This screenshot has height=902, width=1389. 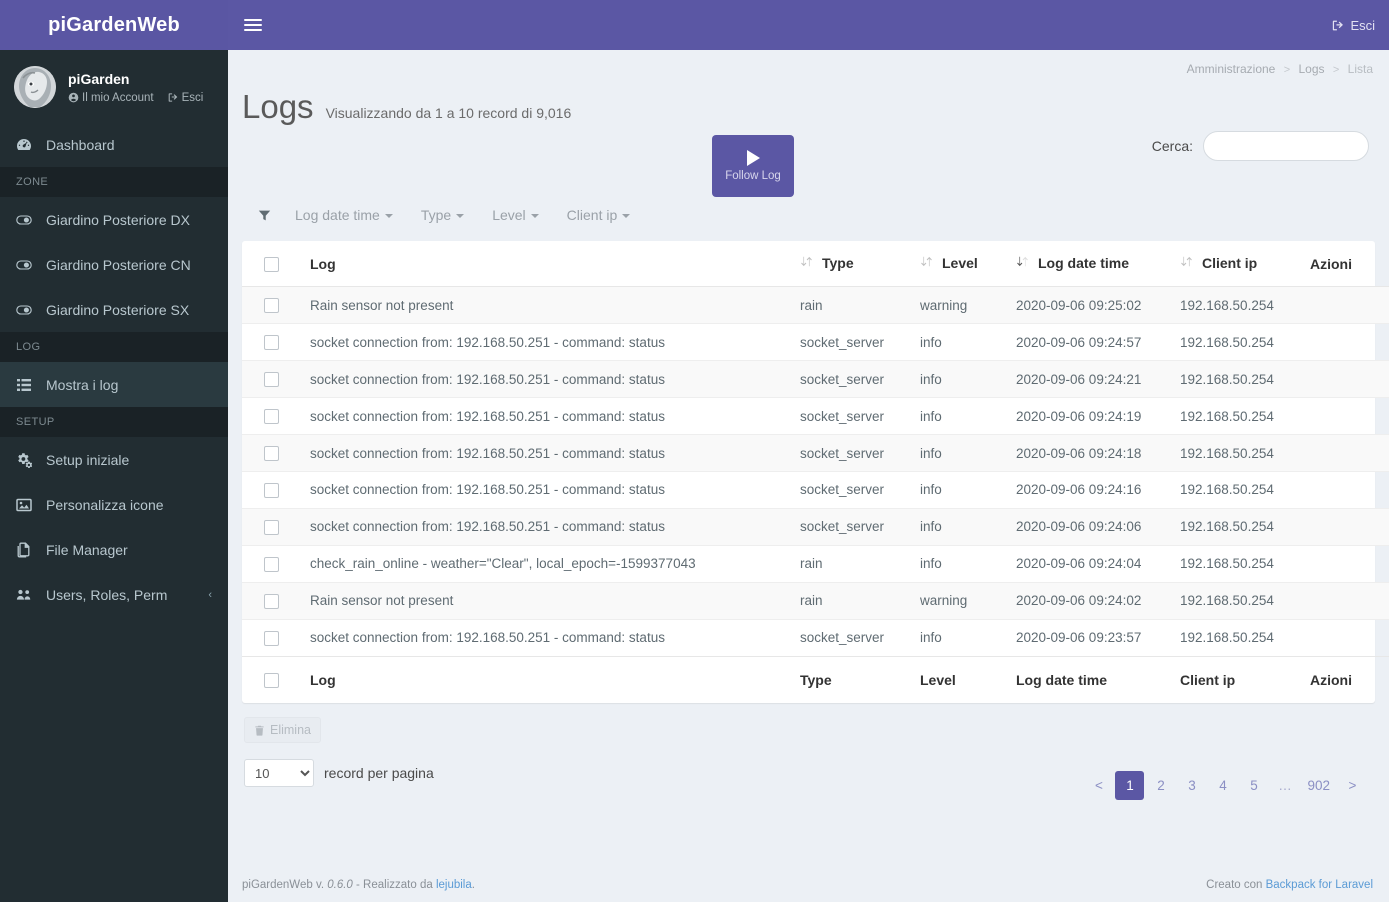 I want to click on column-label: Client ip, so click(x=1230, y=263).